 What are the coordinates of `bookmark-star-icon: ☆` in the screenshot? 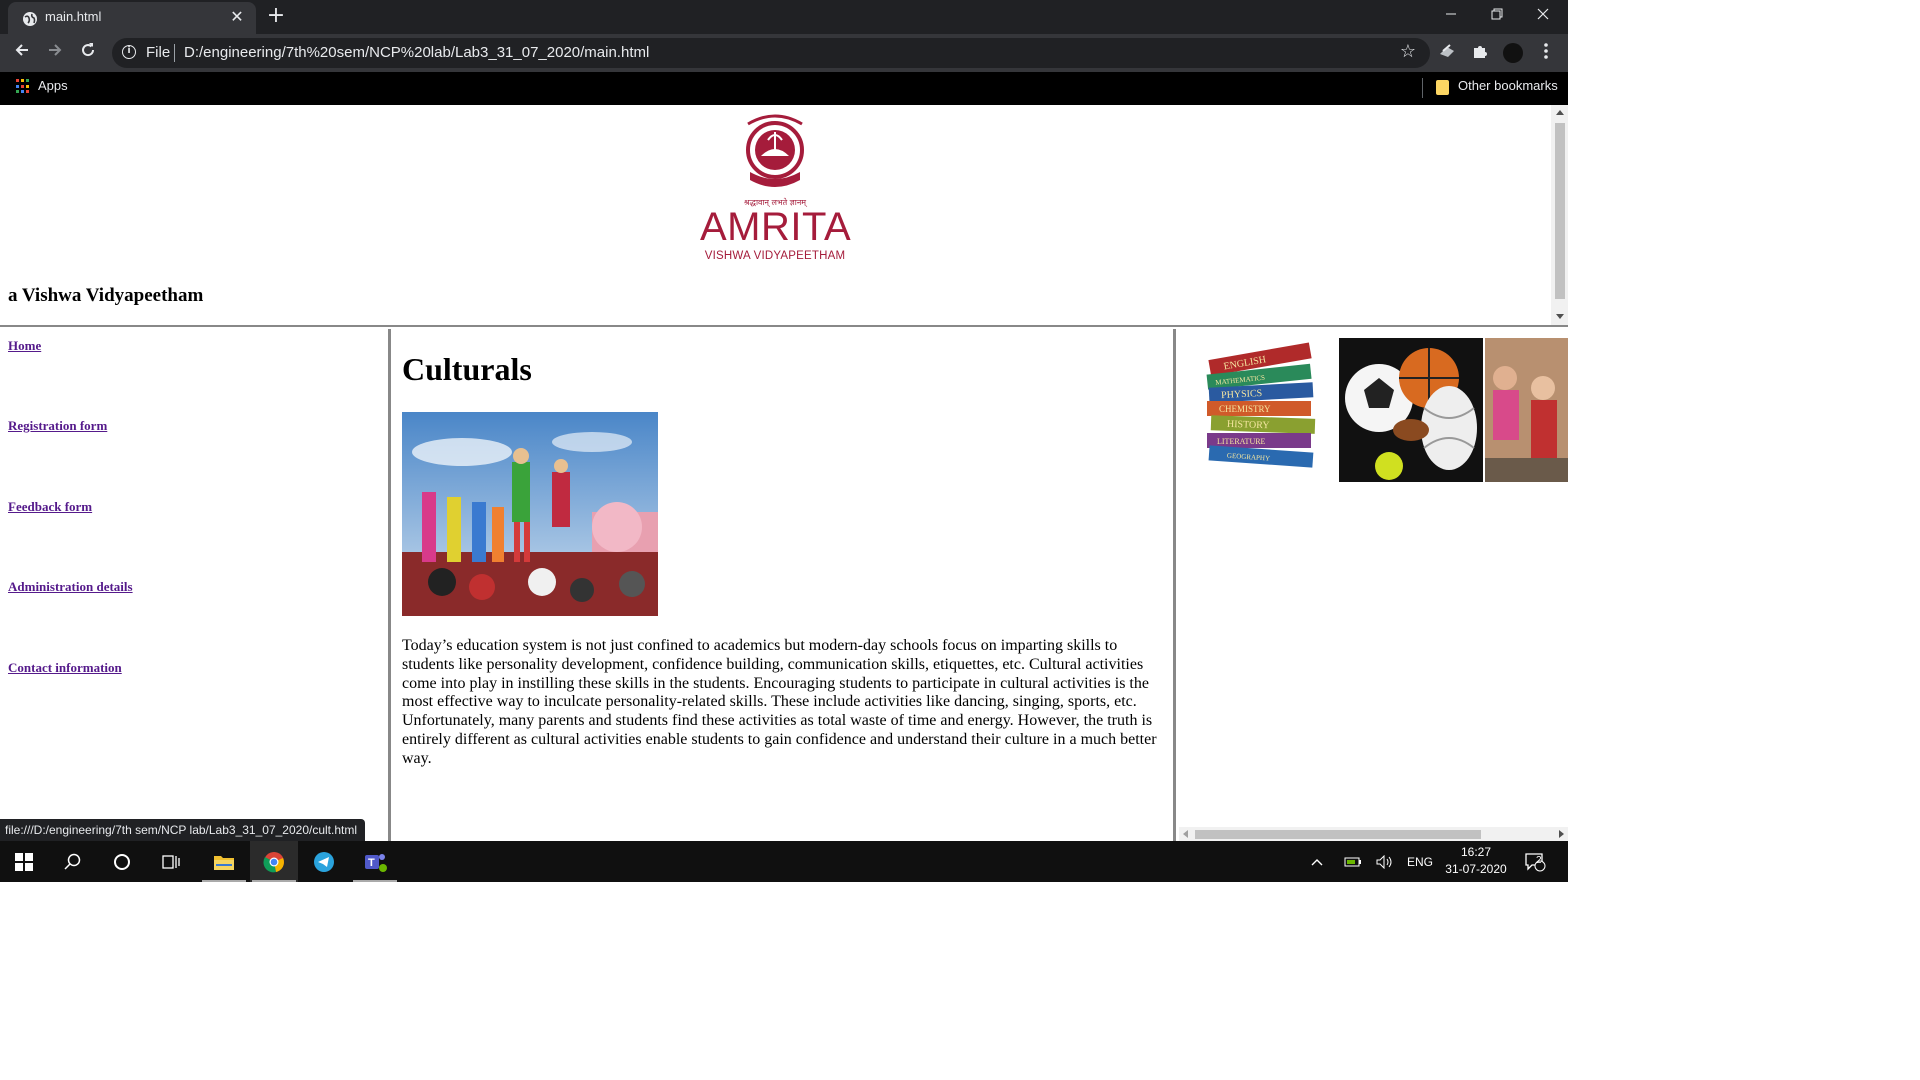 It's located at (1408, 51).